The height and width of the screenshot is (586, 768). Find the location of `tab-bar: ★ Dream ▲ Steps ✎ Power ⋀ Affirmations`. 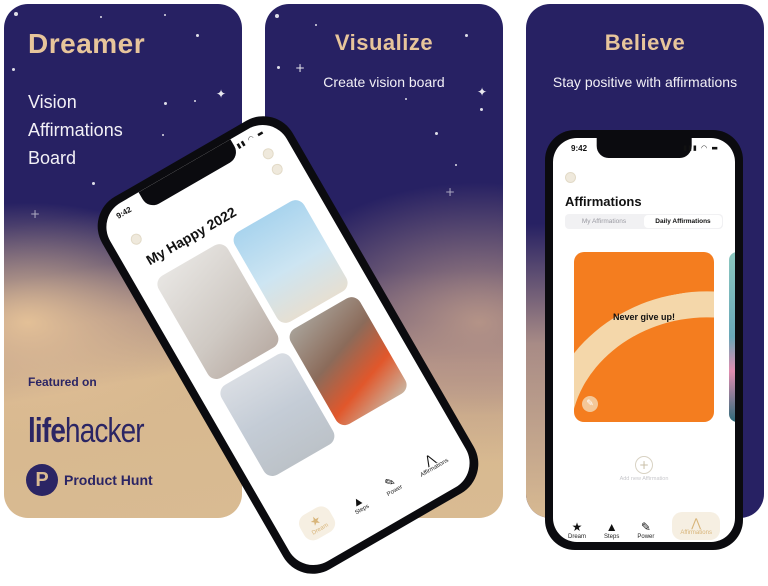

tab-bar: ★ Dream ▲ Steps ✎ Power ⋀ Affirmations is located at coordinates (644, 526).